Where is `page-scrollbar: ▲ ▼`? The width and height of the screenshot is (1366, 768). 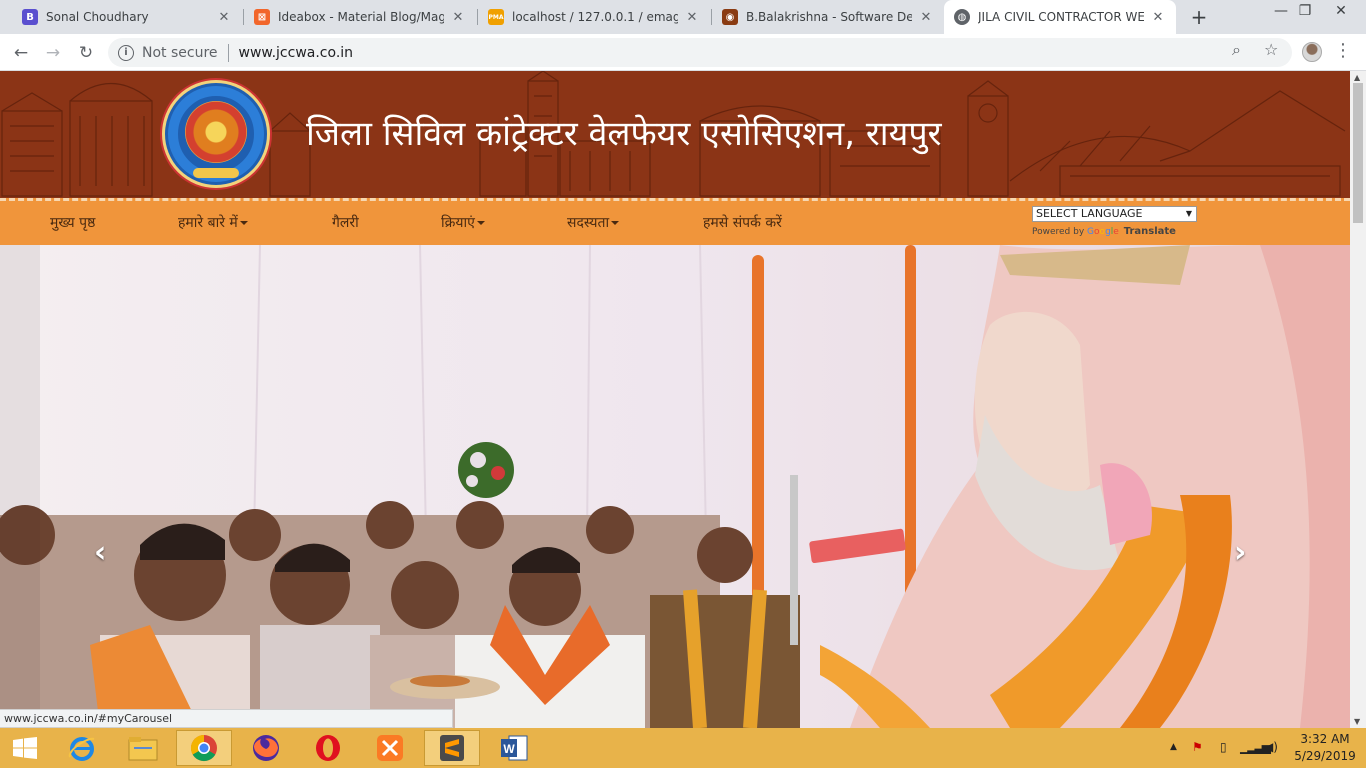
page-scrollbar: ▲ ▼ is located at coordinates (1358, 399).